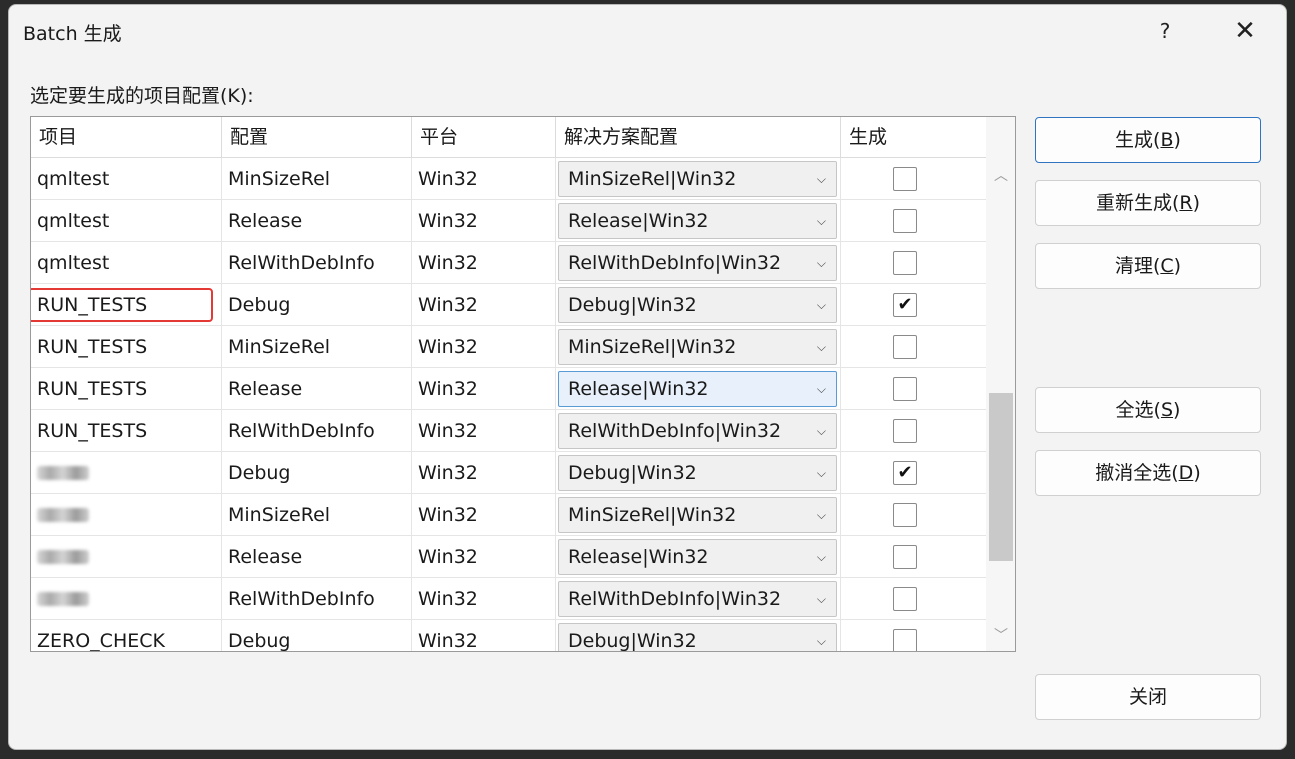  I want to click on solution-config-cell: RelWithDebInfo|Win32 ⌵, so click(698, 599).